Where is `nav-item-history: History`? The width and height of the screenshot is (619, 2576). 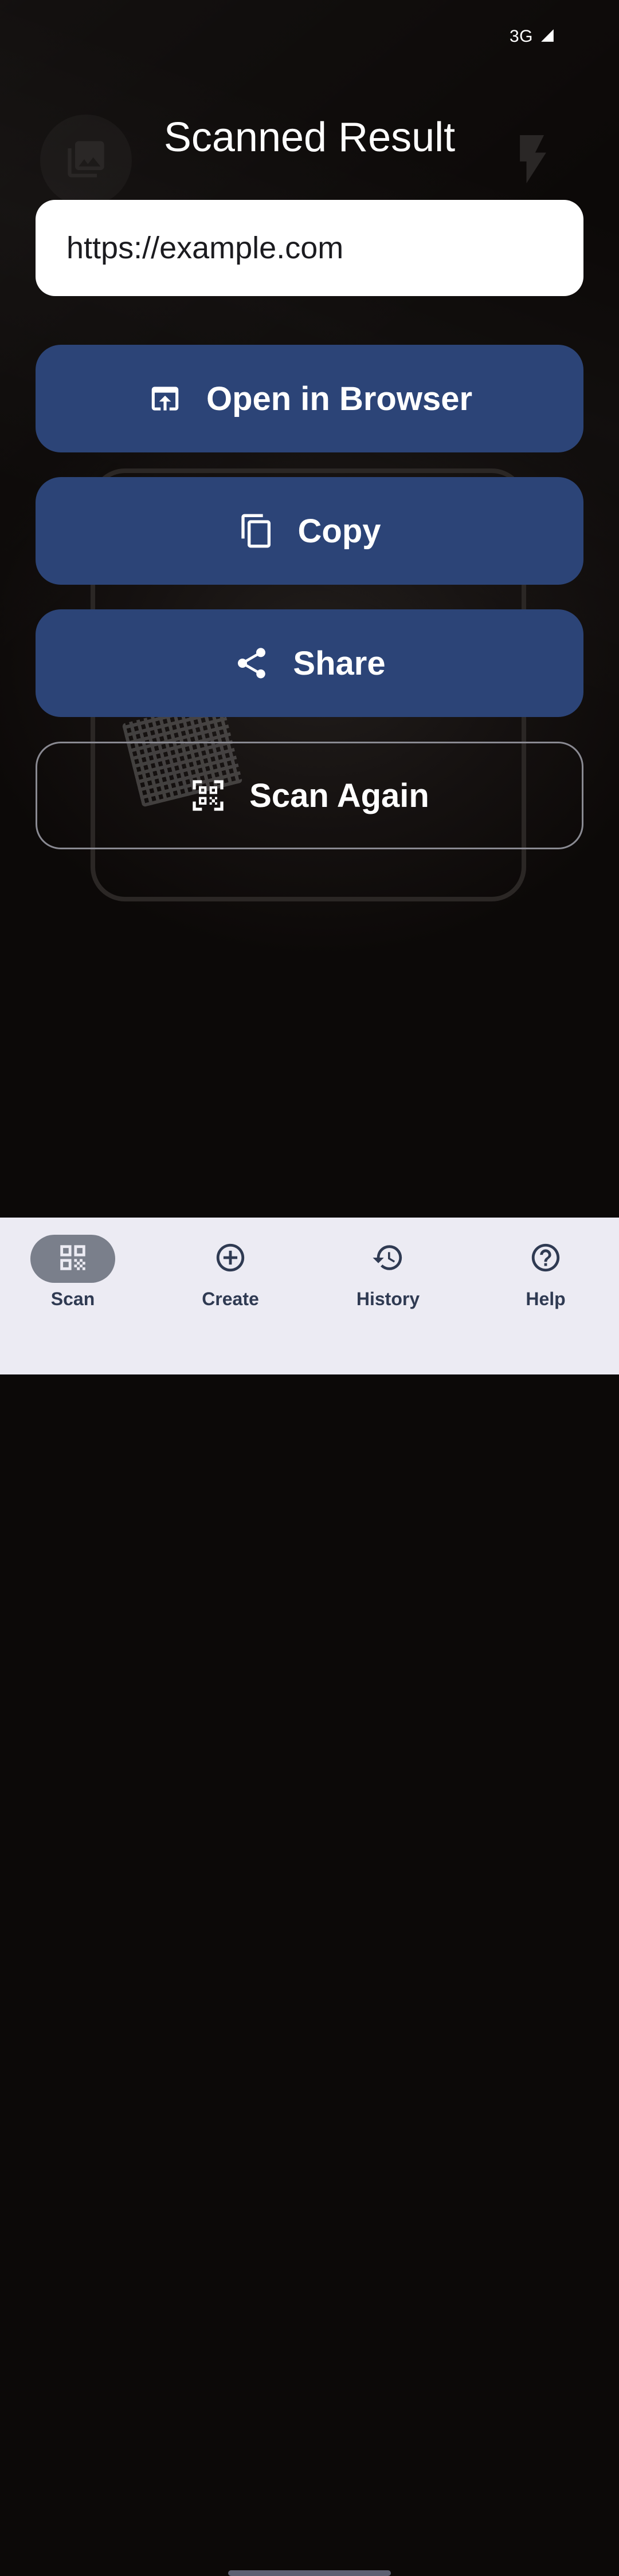
nav-item-history: History is located at coordinates (388, 1287).